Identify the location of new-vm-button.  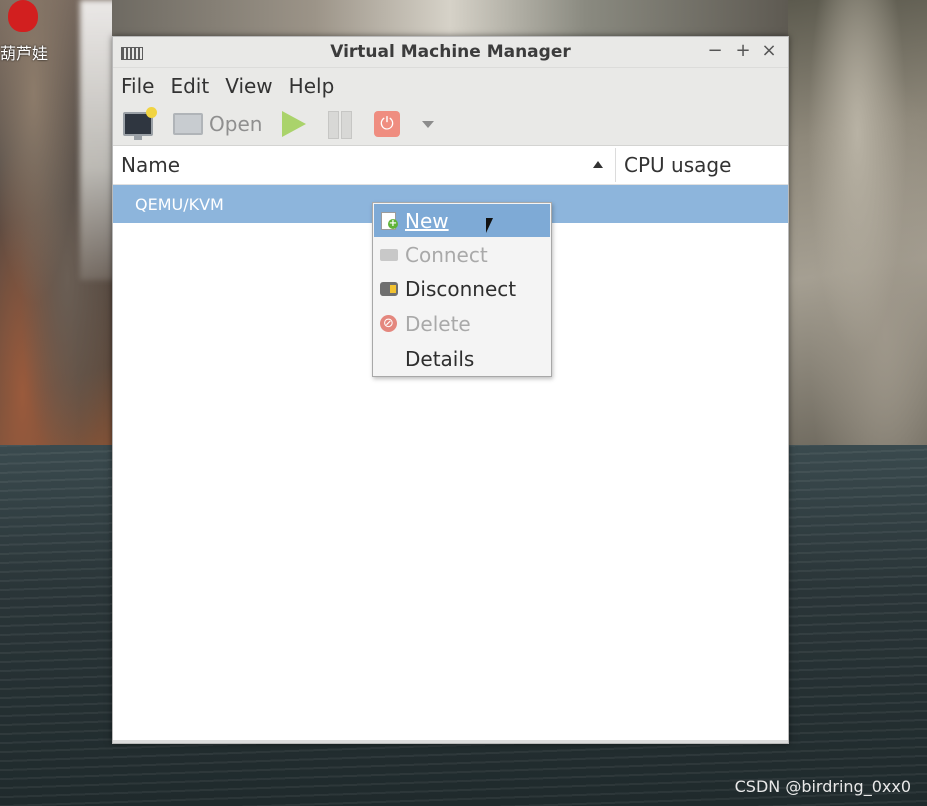
(140, 123).